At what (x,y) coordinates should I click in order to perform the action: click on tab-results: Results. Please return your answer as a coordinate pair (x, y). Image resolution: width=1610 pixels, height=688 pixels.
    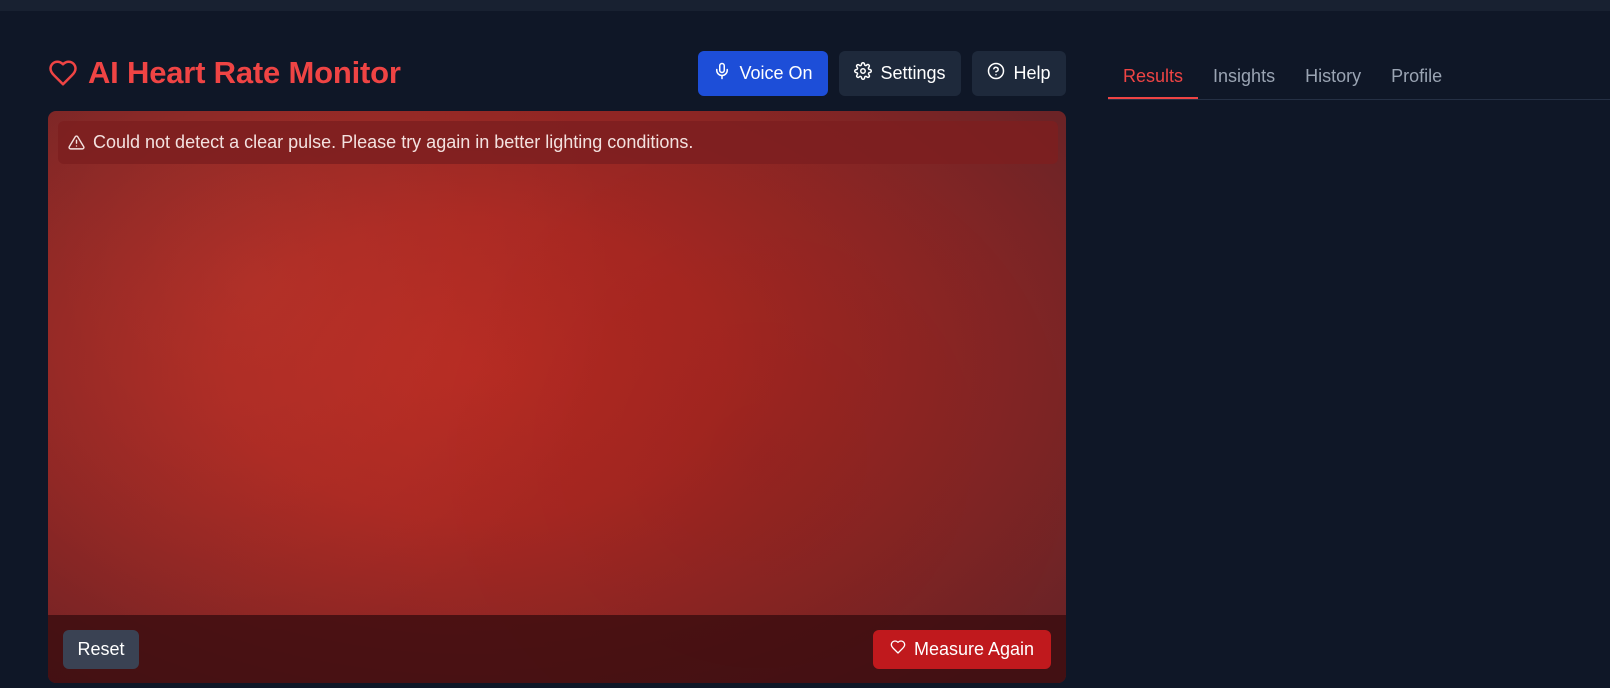
    Looking at the image, I should click on (1153, 82).